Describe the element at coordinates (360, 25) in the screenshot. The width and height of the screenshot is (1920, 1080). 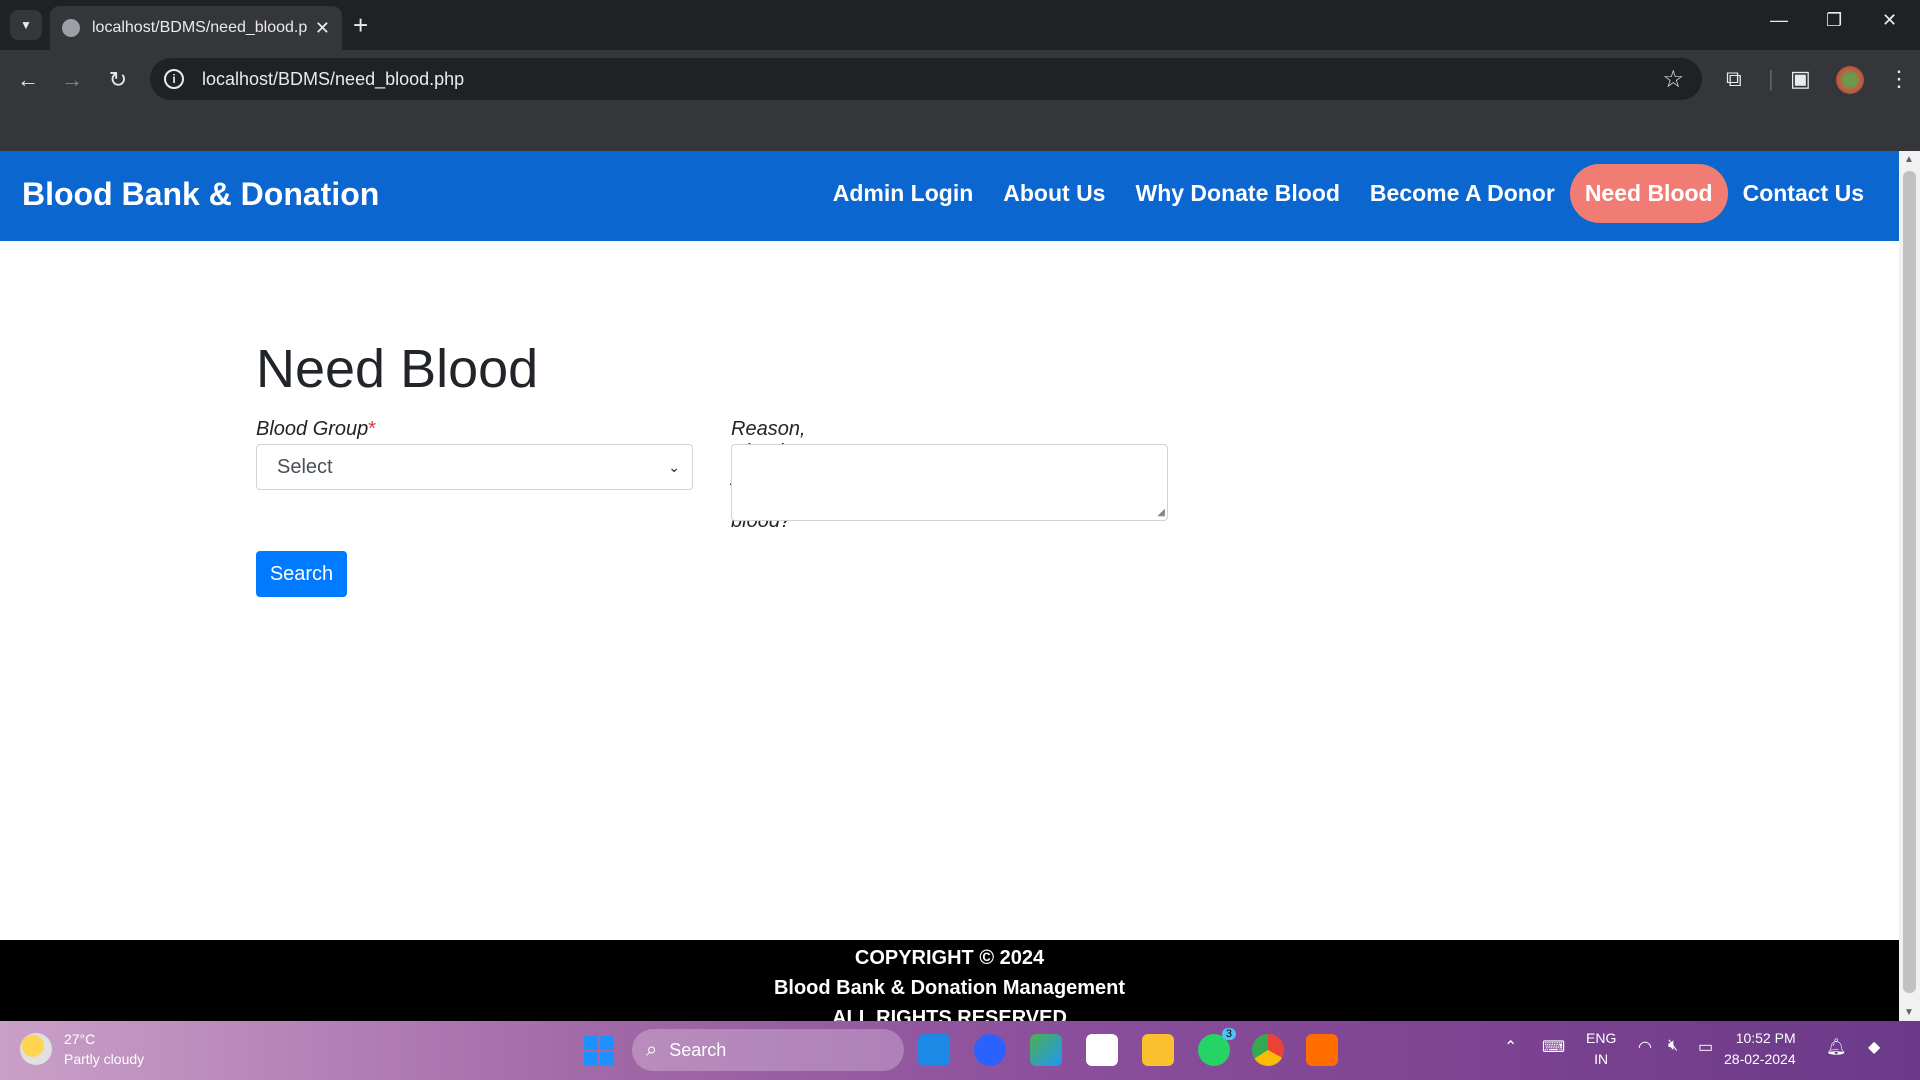
I see `new-tab-button: +` at that location.